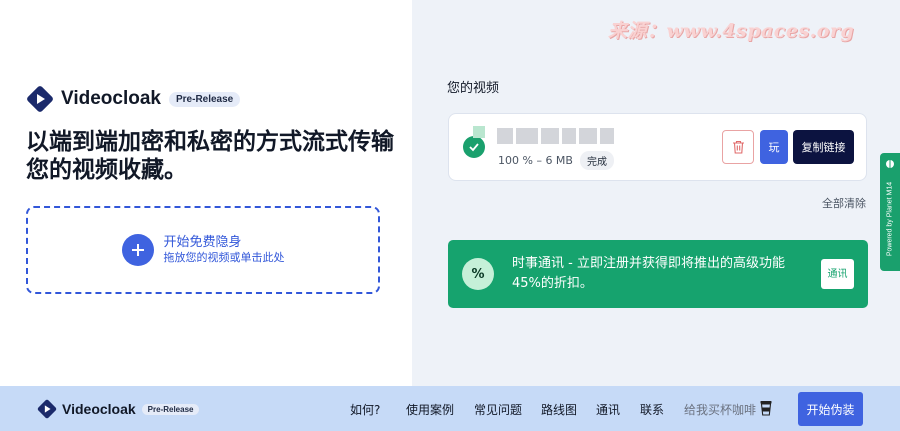 This screenshot has width=900, height=431. Describe the element at coordinates (652, 409) in the screenshot. I see `nav-contact: 联系` at that location.